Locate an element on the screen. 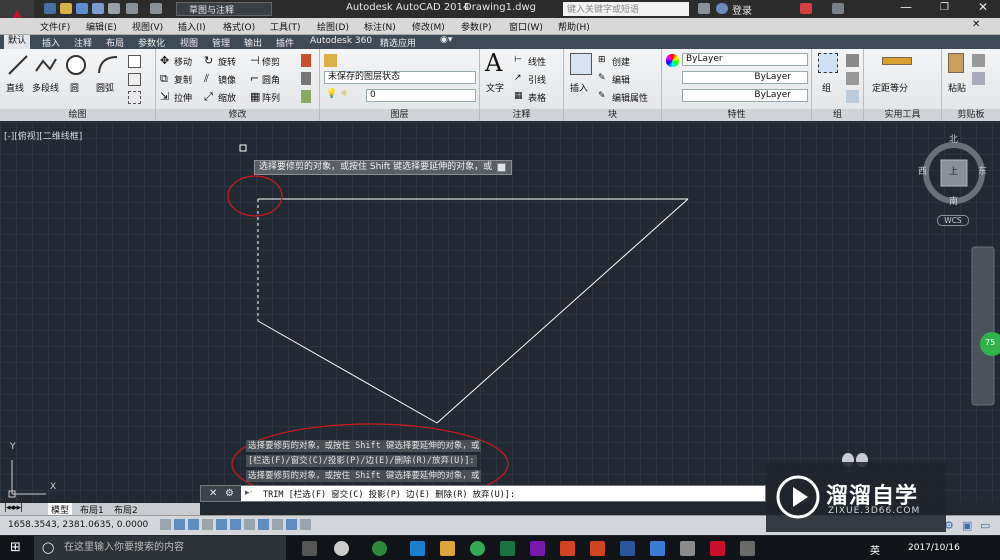  tab-manage: 管理 is located at coordinates (221, 42).